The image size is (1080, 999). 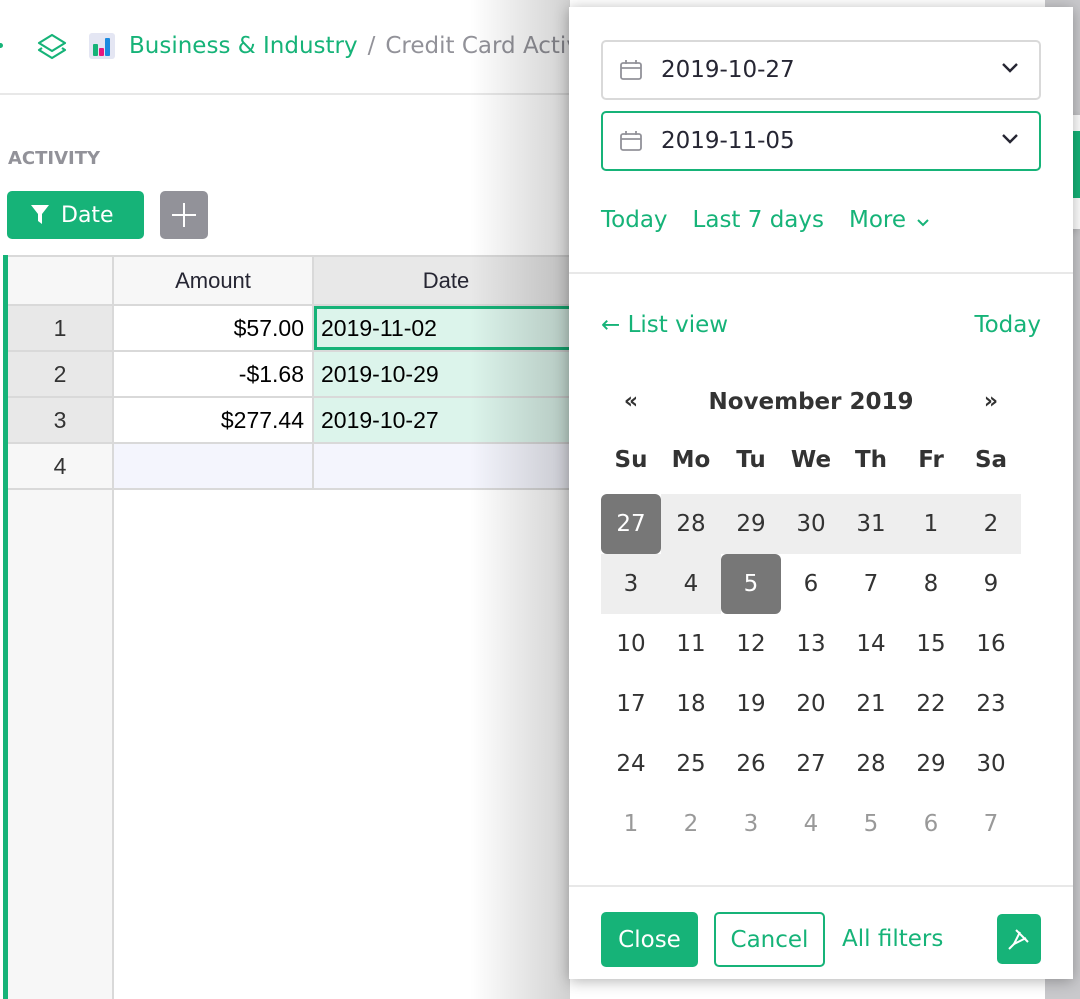 What do you see at coordinates (931, 704) in the screenshot?
I see `calendar-day: 22` at bounding box center [931, 704].